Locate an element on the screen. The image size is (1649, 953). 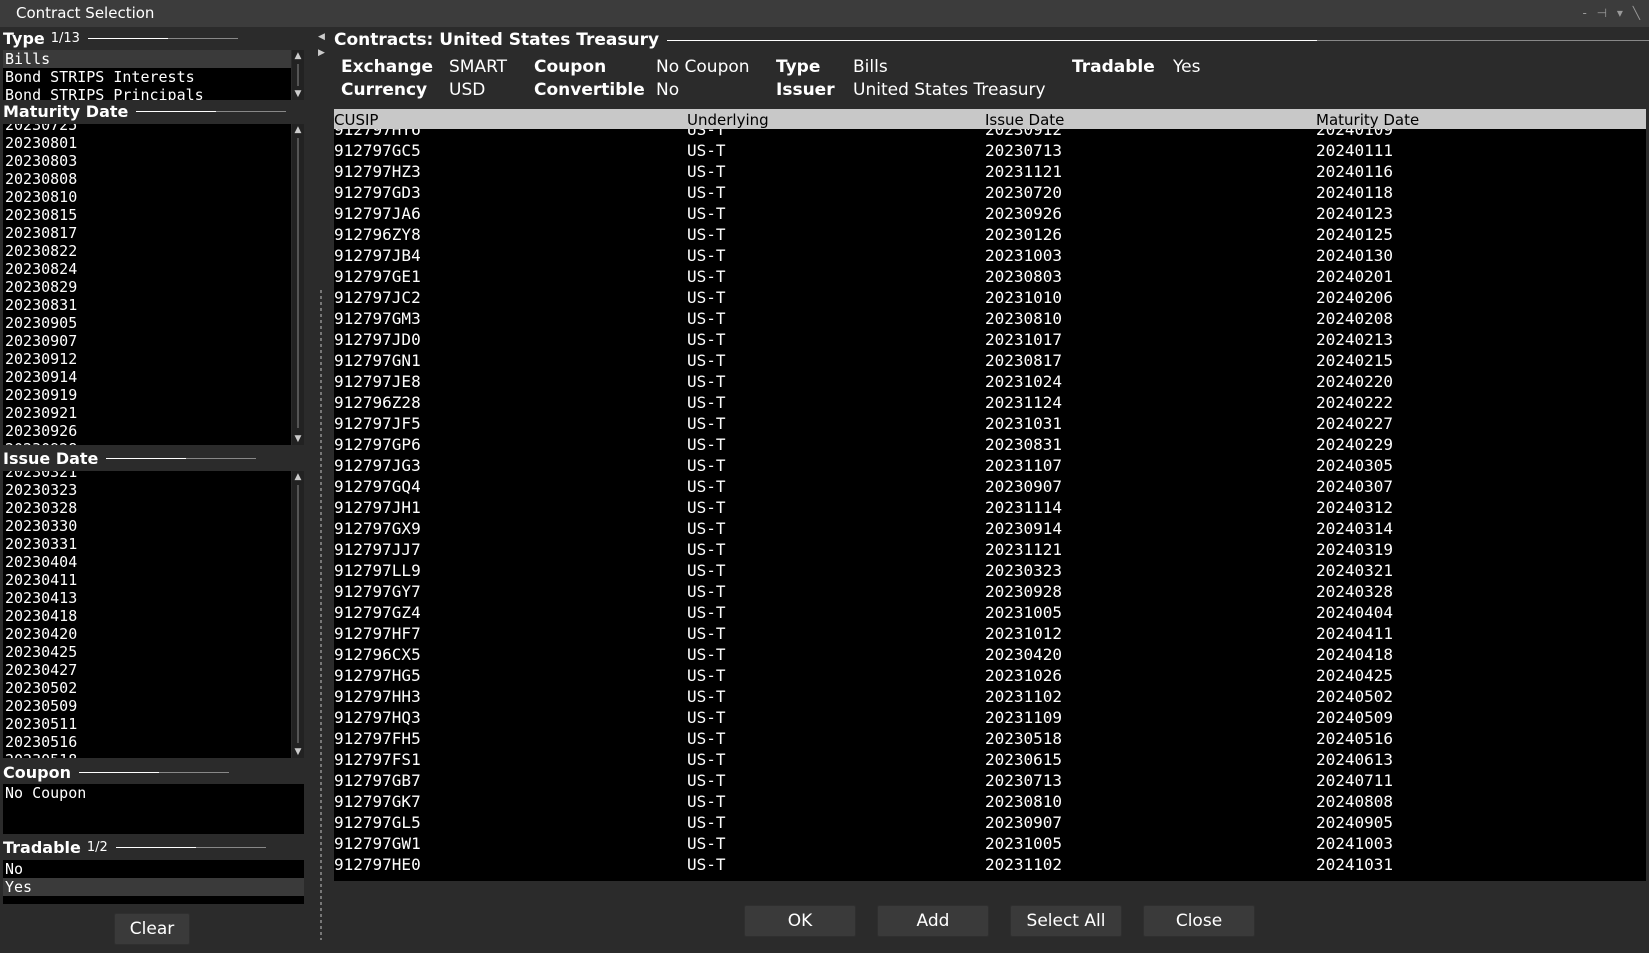
list-item: 20230810 is located at coordinates (147, 197).